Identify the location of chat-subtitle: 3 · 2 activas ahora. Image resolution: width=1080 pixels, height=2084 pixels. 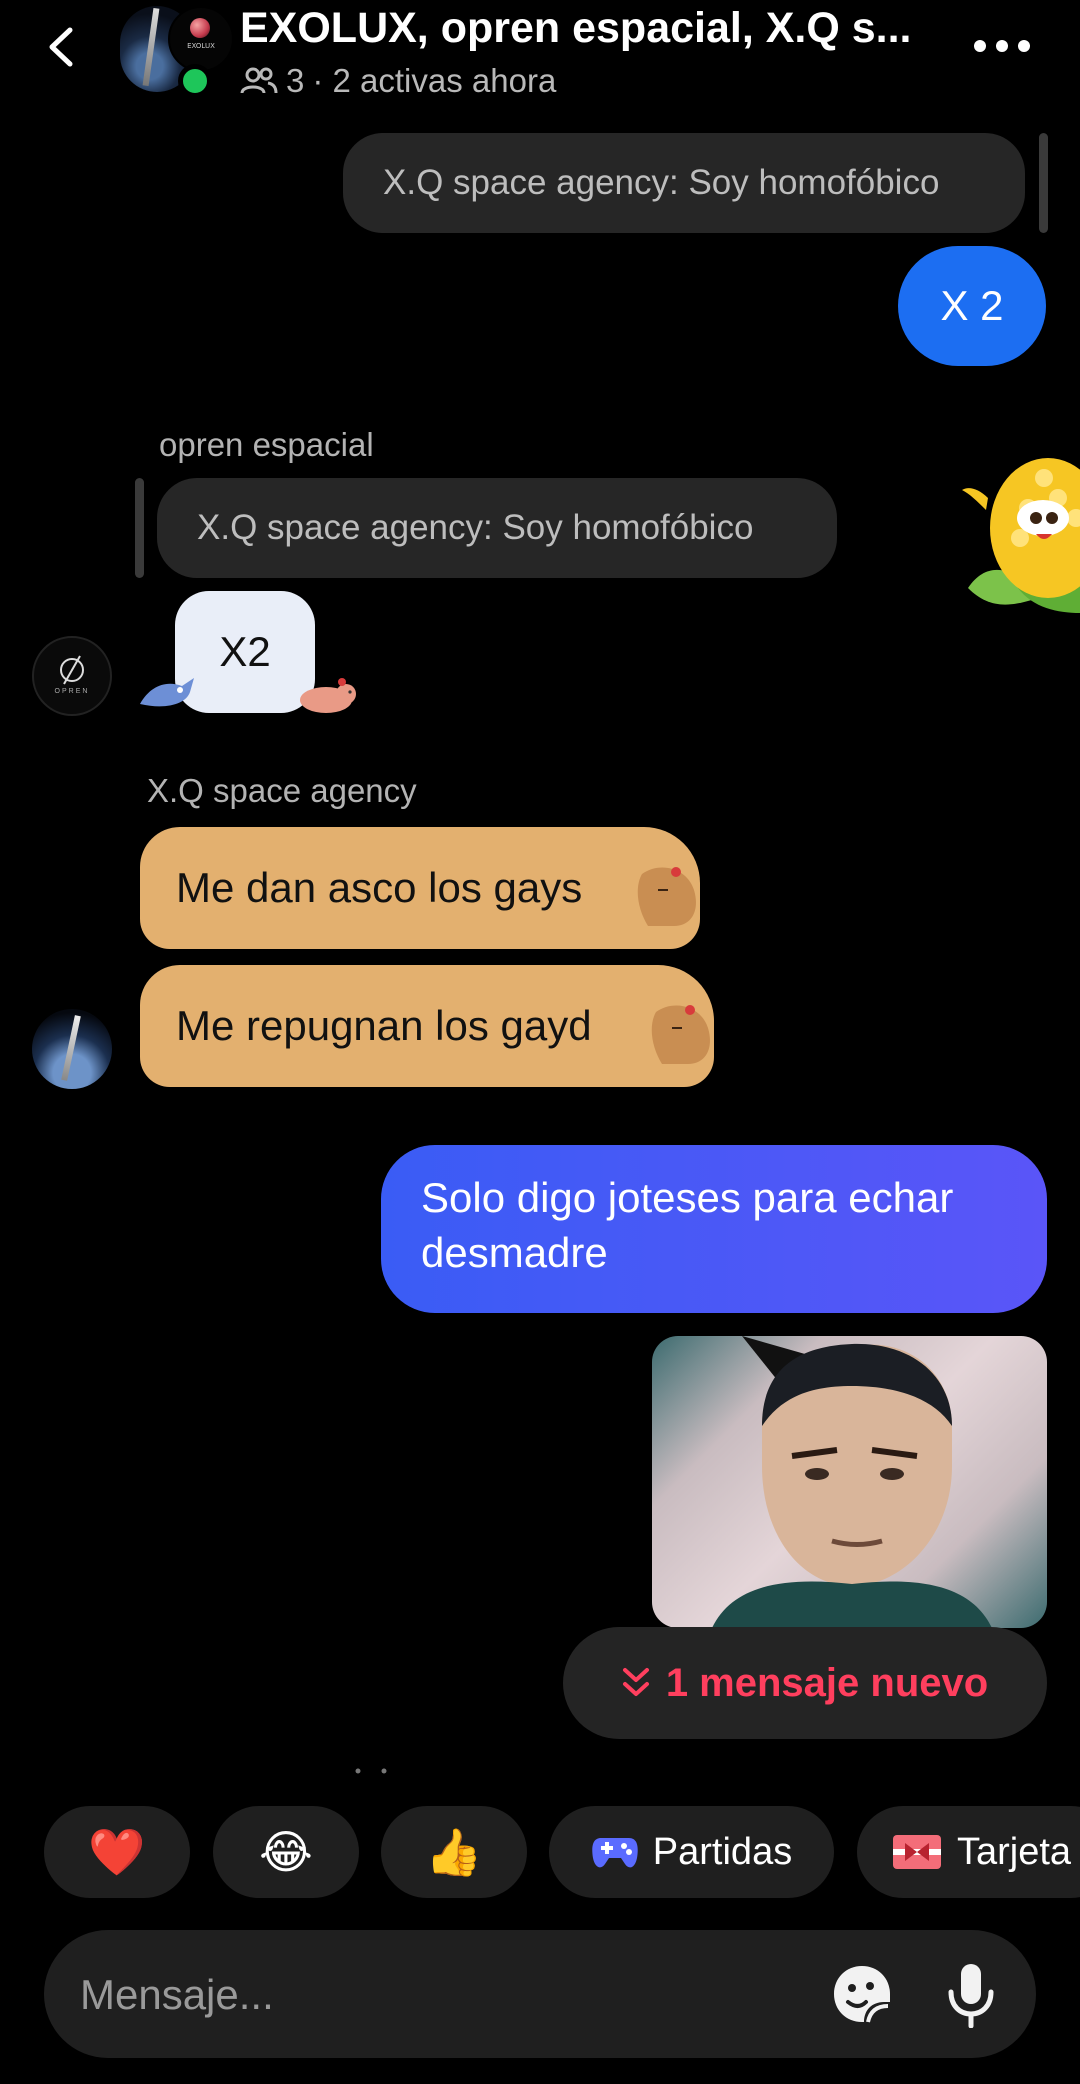
(398, 81).